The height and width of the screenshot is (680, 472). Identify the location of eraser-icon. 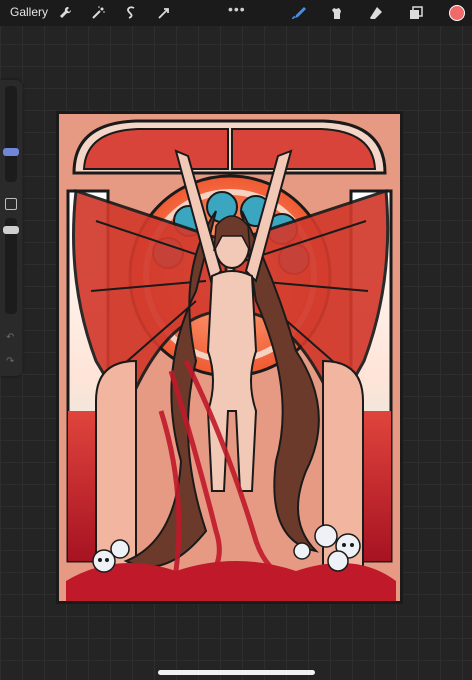
(376, 13).